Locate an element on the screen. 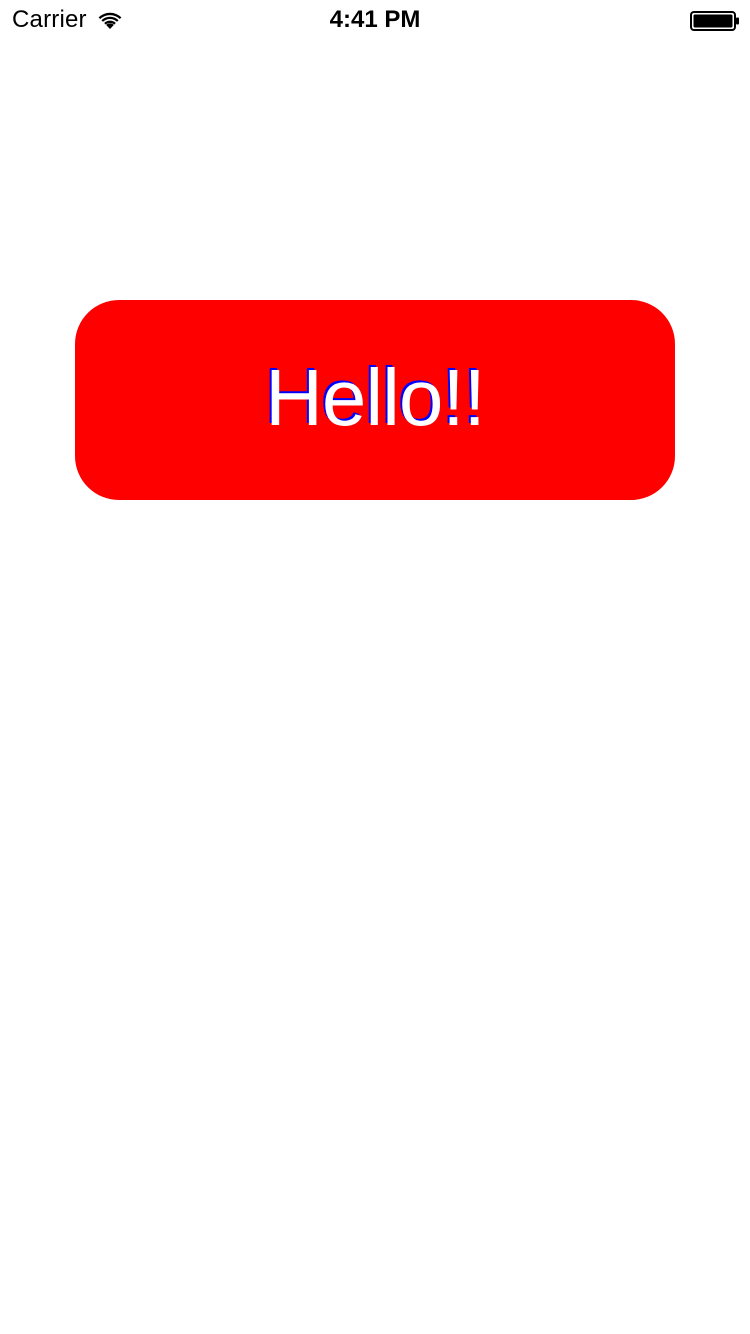 The height and width of the screenshot is (1334, 750). hello-button-label: Hello!! is located at coordinates (375, 397).